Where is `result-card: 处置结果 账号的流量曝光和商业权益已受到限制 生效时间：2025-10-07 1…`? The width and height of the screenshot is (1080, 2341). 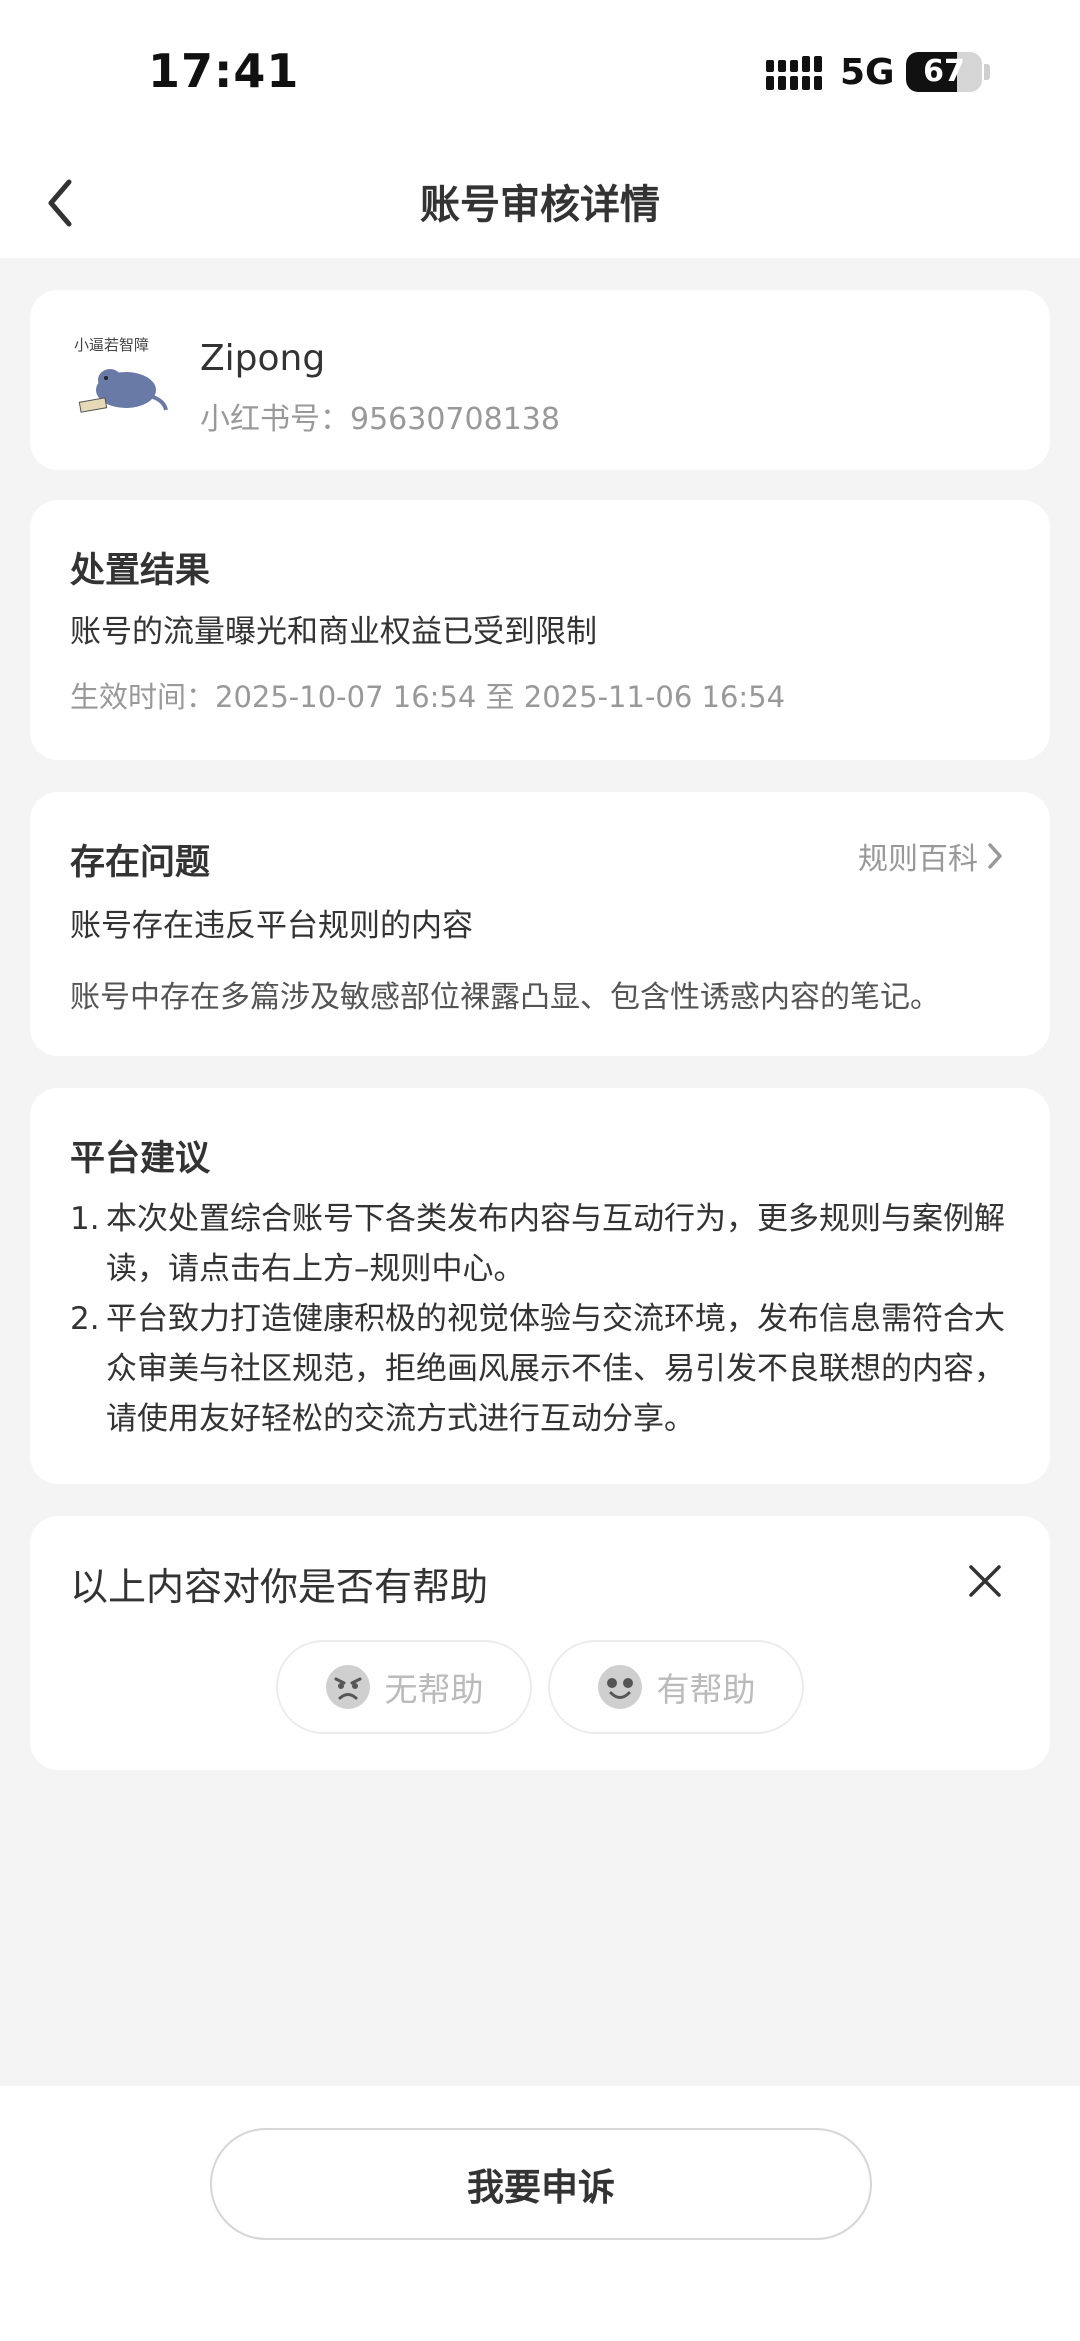 result-card: 处置结果 账号的流量曝光和商业权益已受到限制 生效时间：2025-10-07 1… is located at coordinates (540, 630).